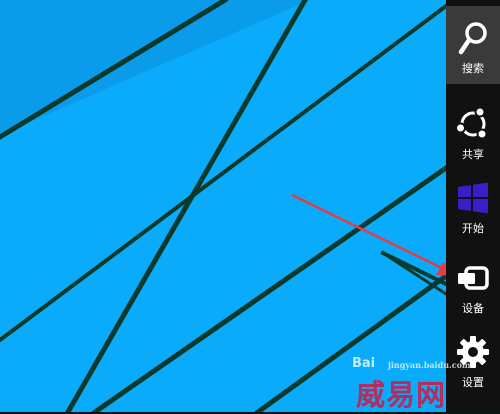  I want to click on charm-settings: 设置, so click(473, 359).